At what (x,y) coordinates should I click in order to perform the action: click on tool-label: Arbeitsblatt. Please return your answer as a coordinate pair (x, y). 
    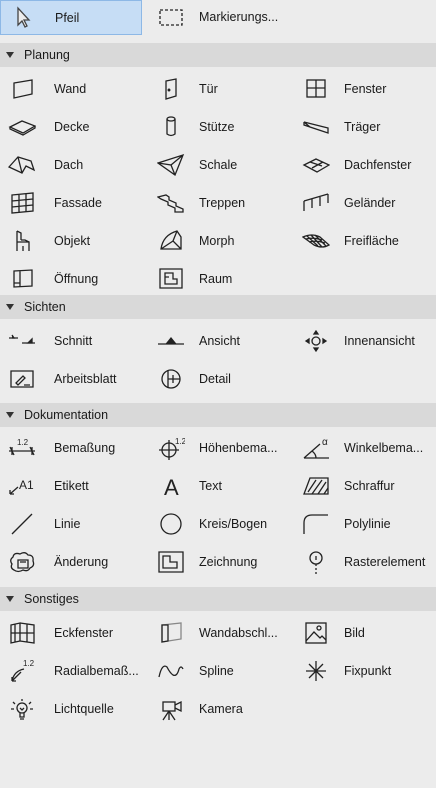
    Looking at the image, I should click on (85, 379).